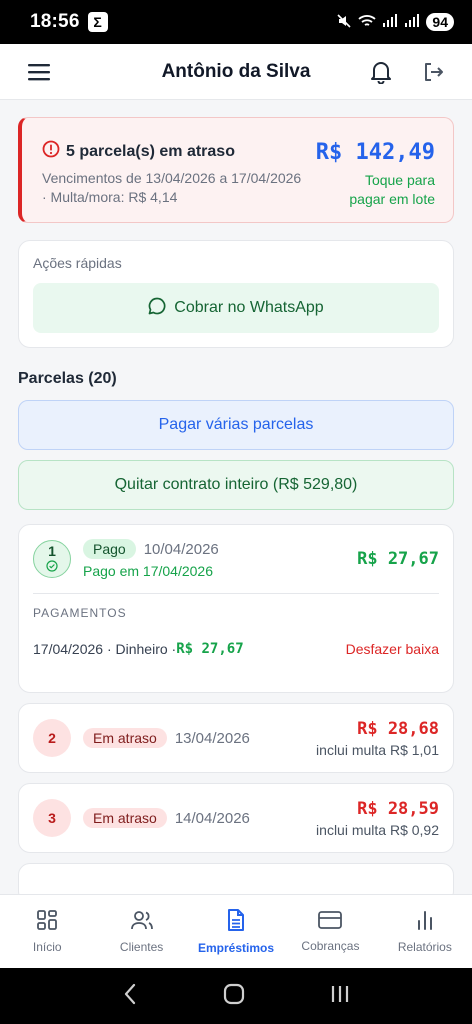 The image size is (472, 1024). I want to click on overdue-fine: · Multa/mora: R$ 4,14, so click(110, 197).